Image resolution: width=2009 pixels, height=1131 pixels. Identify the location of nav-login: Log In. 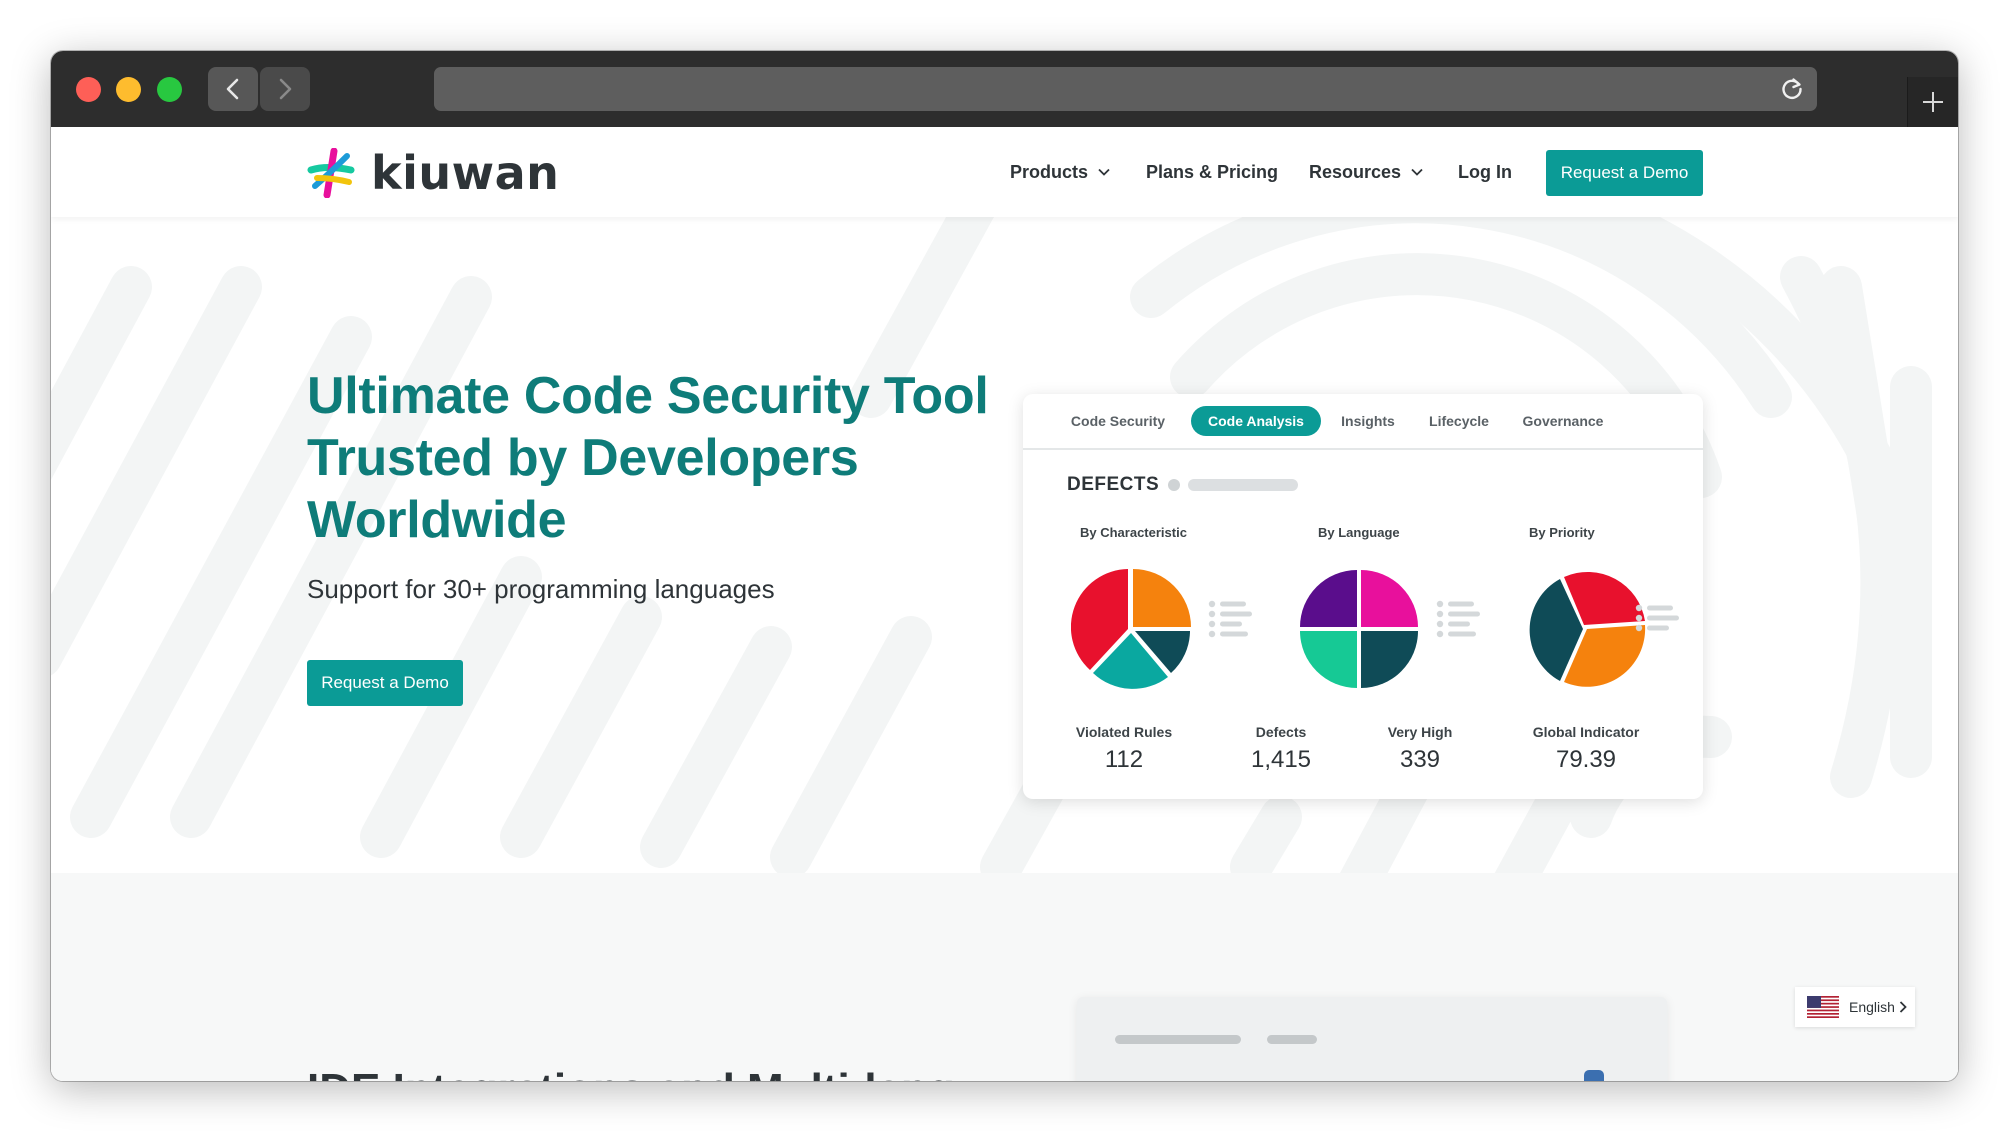
(1485, 172).